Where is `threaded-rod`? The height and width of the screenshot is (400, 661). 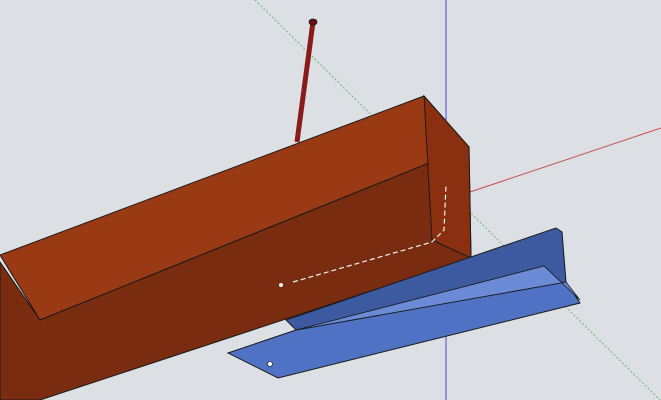
threaded-rod is located at coordinates (306, 80).